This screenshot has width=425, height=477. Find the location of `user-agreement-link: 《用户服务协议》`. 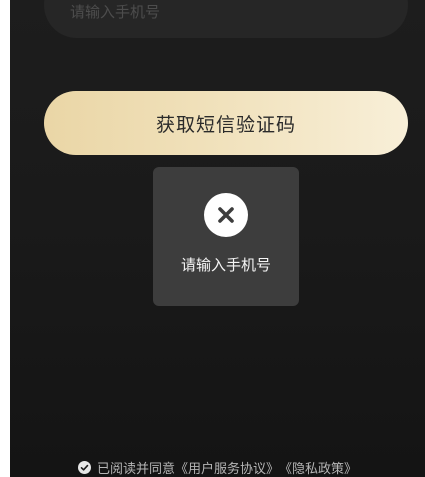

user-agreement-link: 《用户服务协议》 is located at coordinates (227, 467).